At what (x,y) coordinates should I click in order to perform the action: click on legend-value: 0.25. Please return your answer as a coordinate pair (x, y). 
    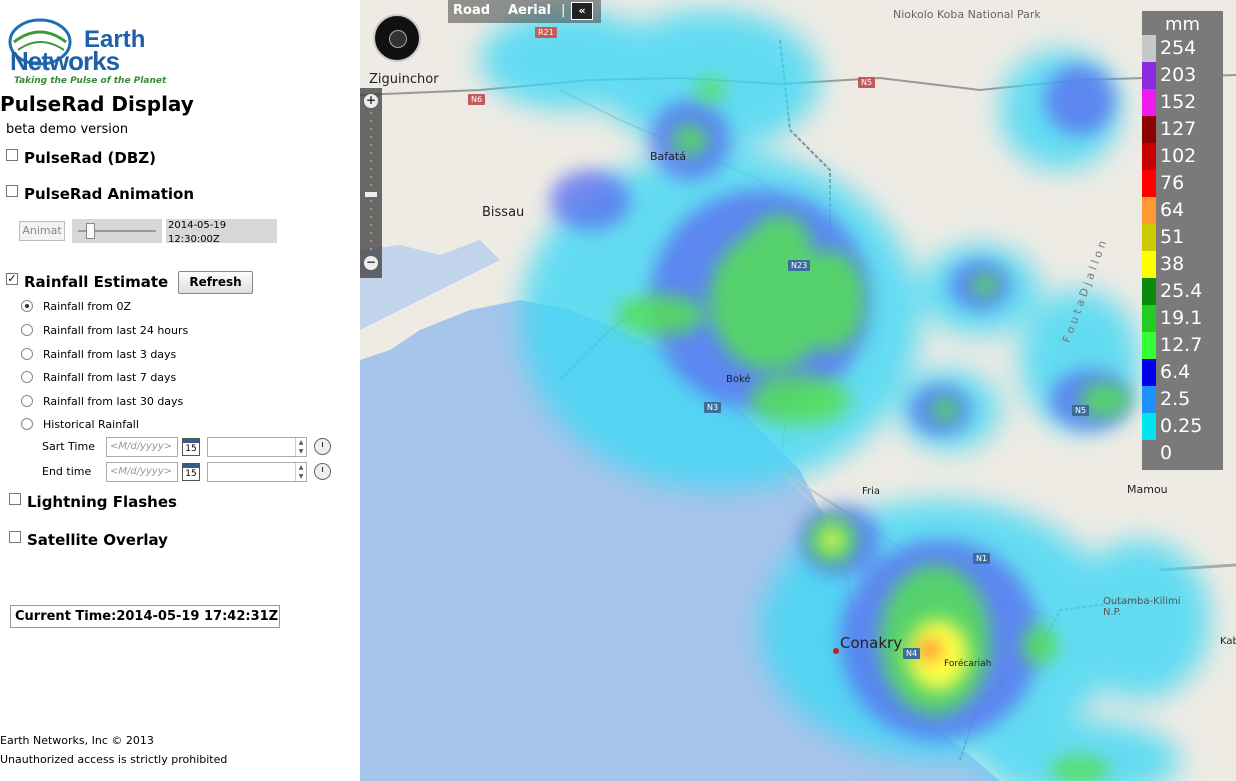
    Looking at the image, I should click on (1181, 426).